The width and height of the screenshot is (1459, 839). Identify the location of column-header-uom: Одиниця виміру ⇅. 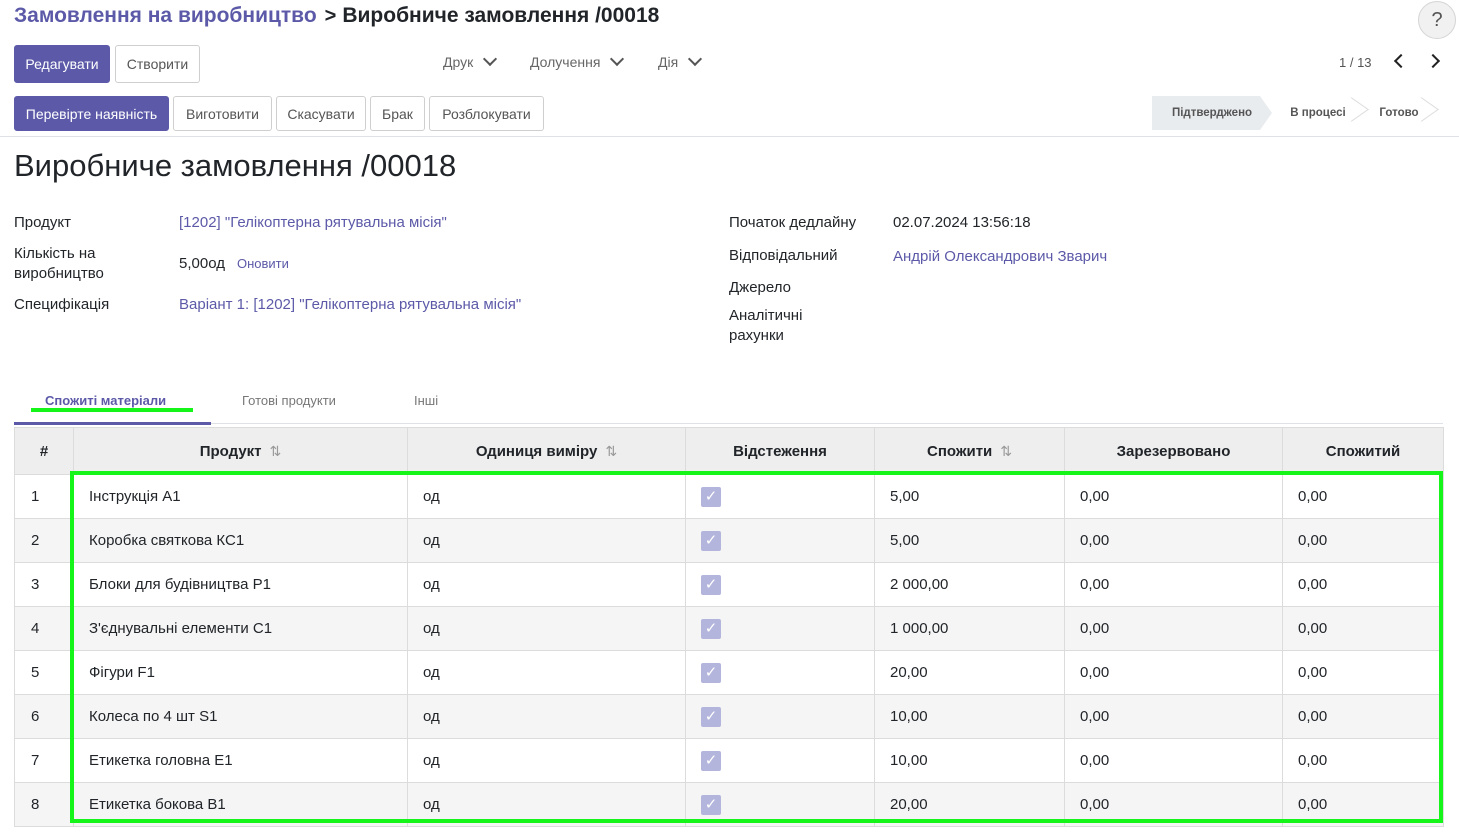
(546, 451).